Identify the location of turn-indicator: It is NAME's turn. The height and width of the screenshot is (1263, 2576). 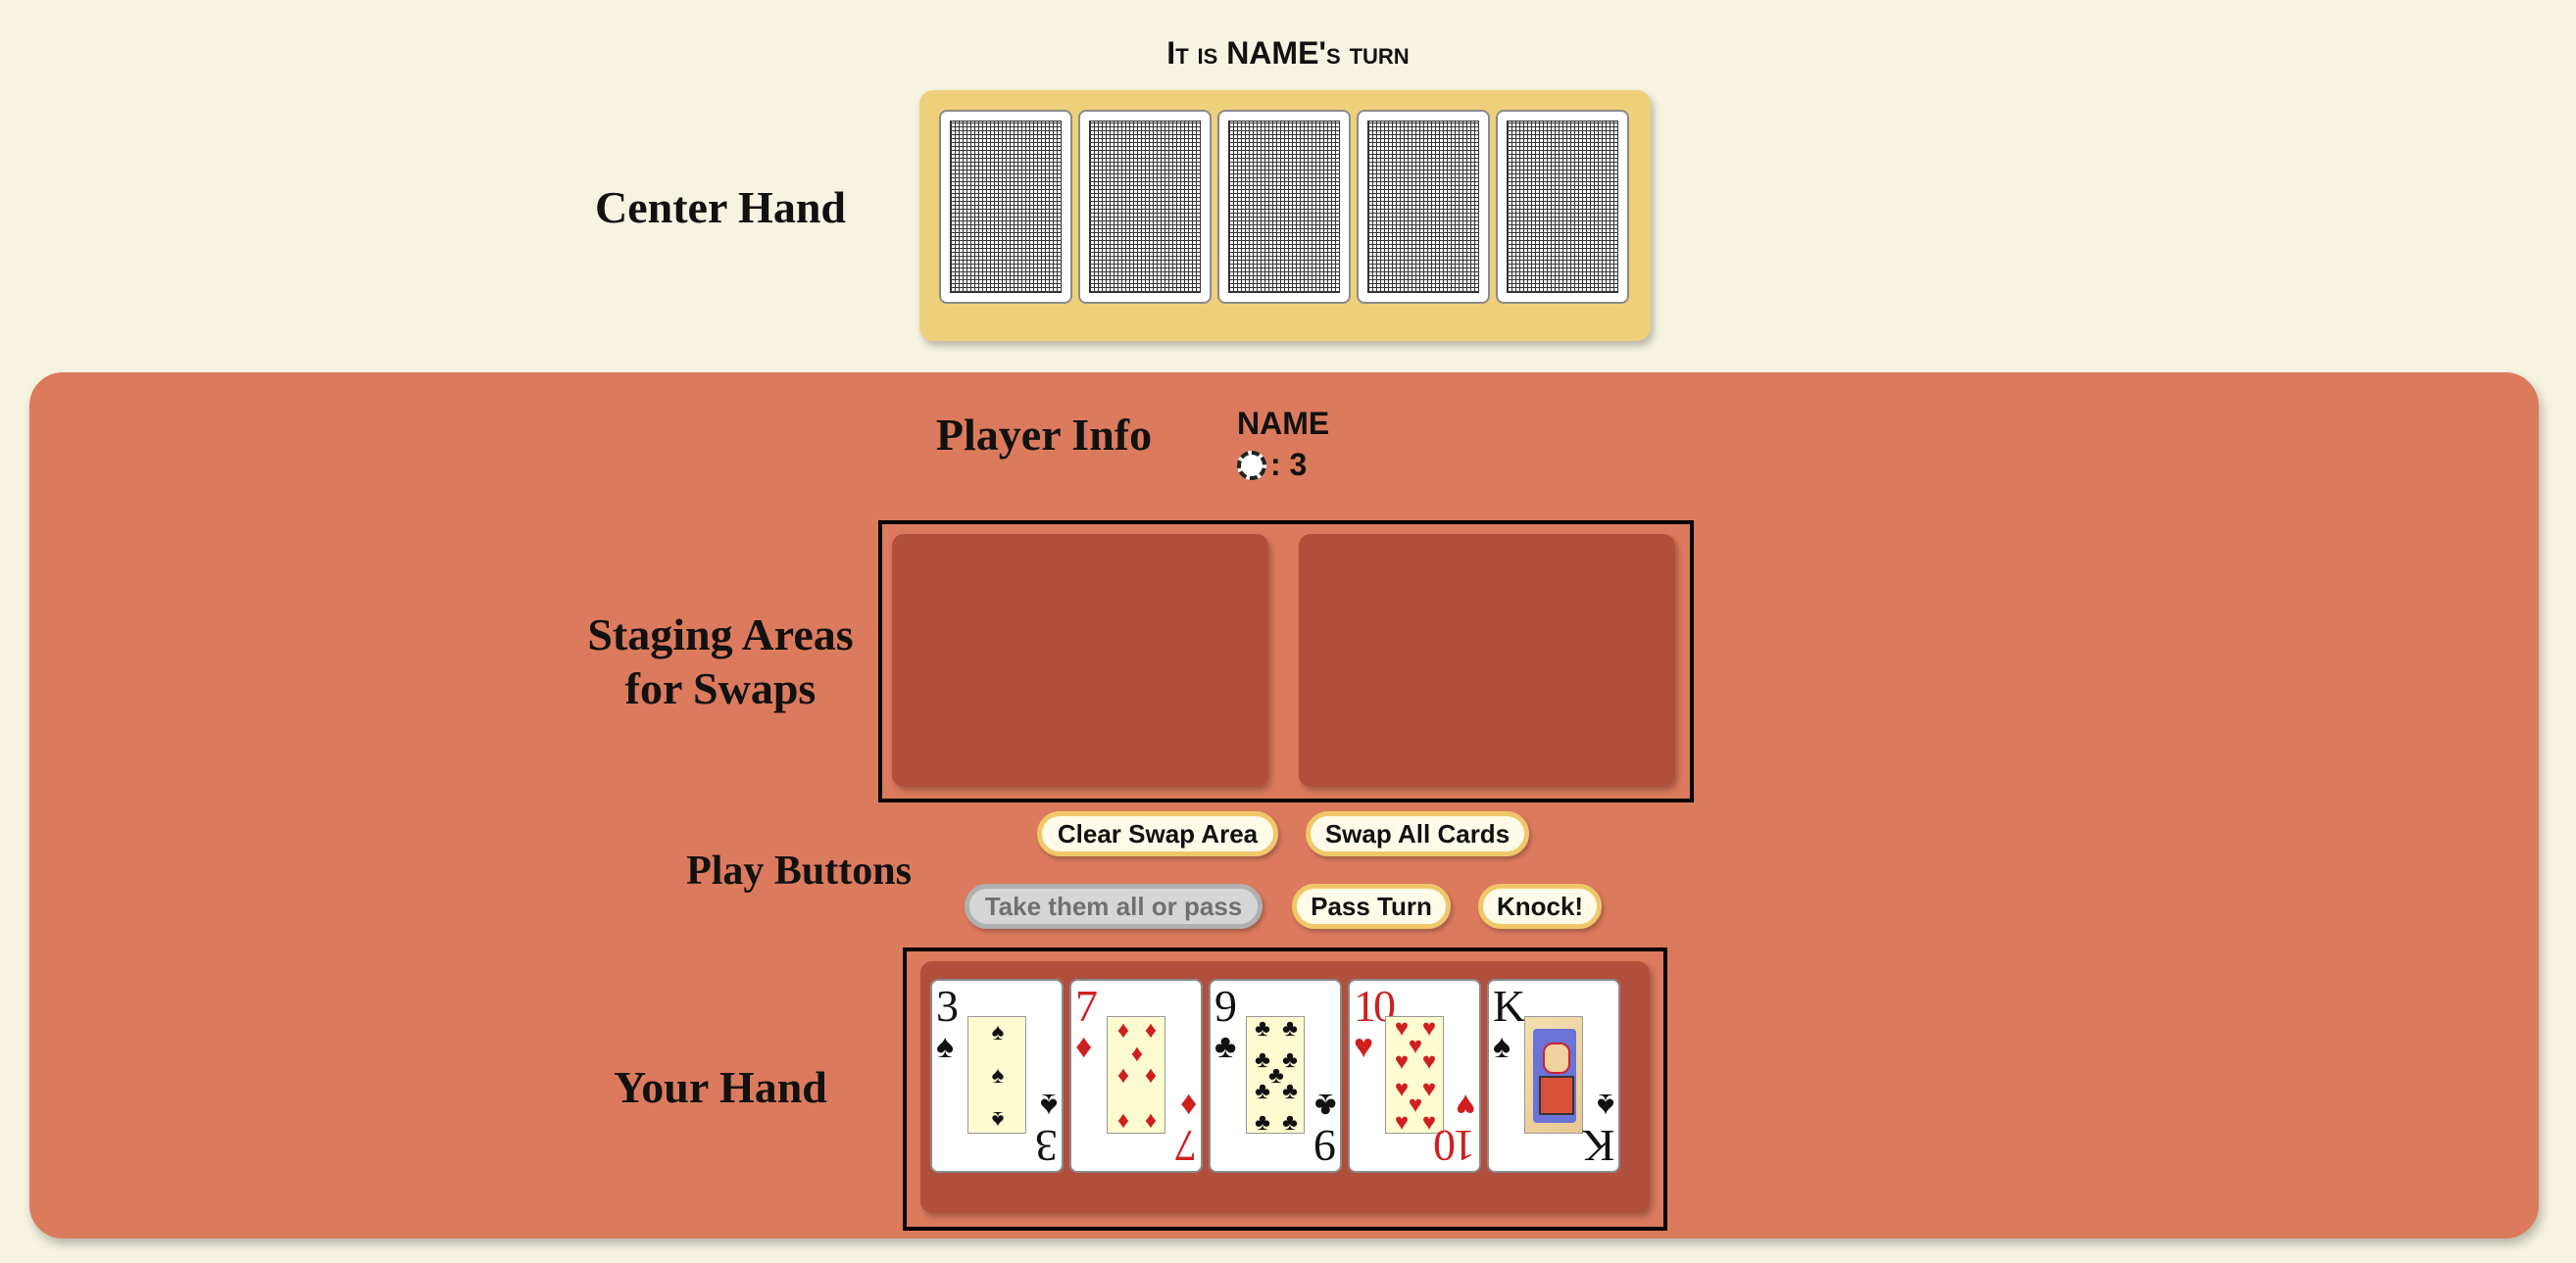
(1288, 53).